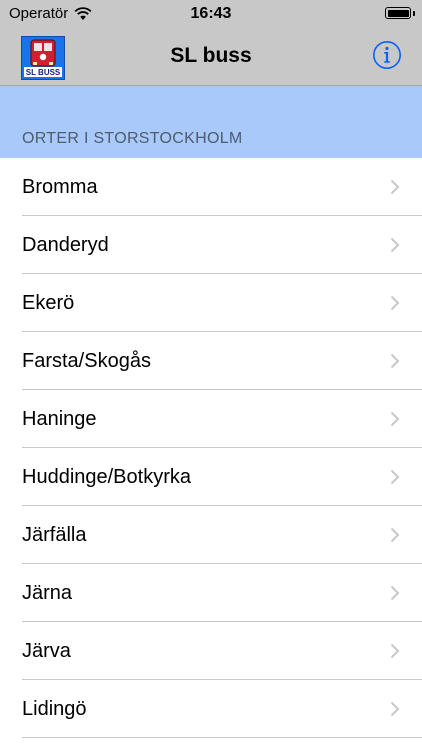 The image size is (422, 750). Describe the element at coordinates (211, 477) in the screenshot. I see `list-item: Huddinge/Botkyrka` at that location.